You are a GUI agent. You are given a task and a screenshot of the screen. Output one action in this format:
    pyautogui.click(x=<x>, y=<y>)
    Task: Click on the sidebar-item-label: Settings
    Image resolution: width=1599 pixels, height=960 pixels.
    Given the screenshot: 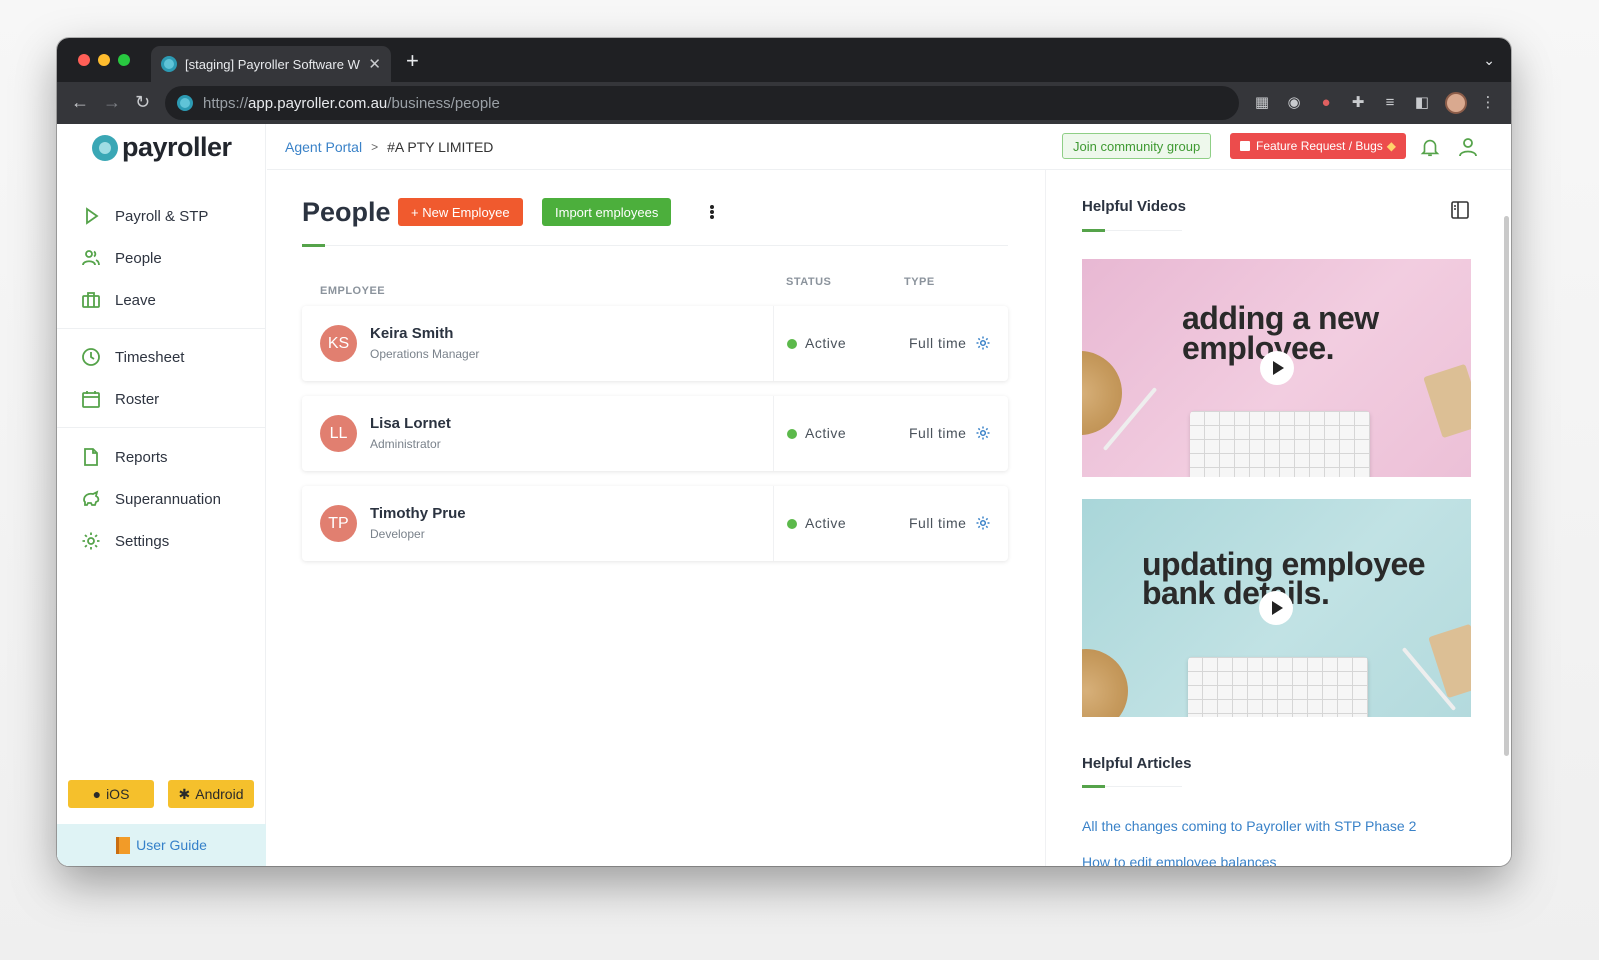 What is the action you would take?
    pyautogui.click(x=142, y=541)
    